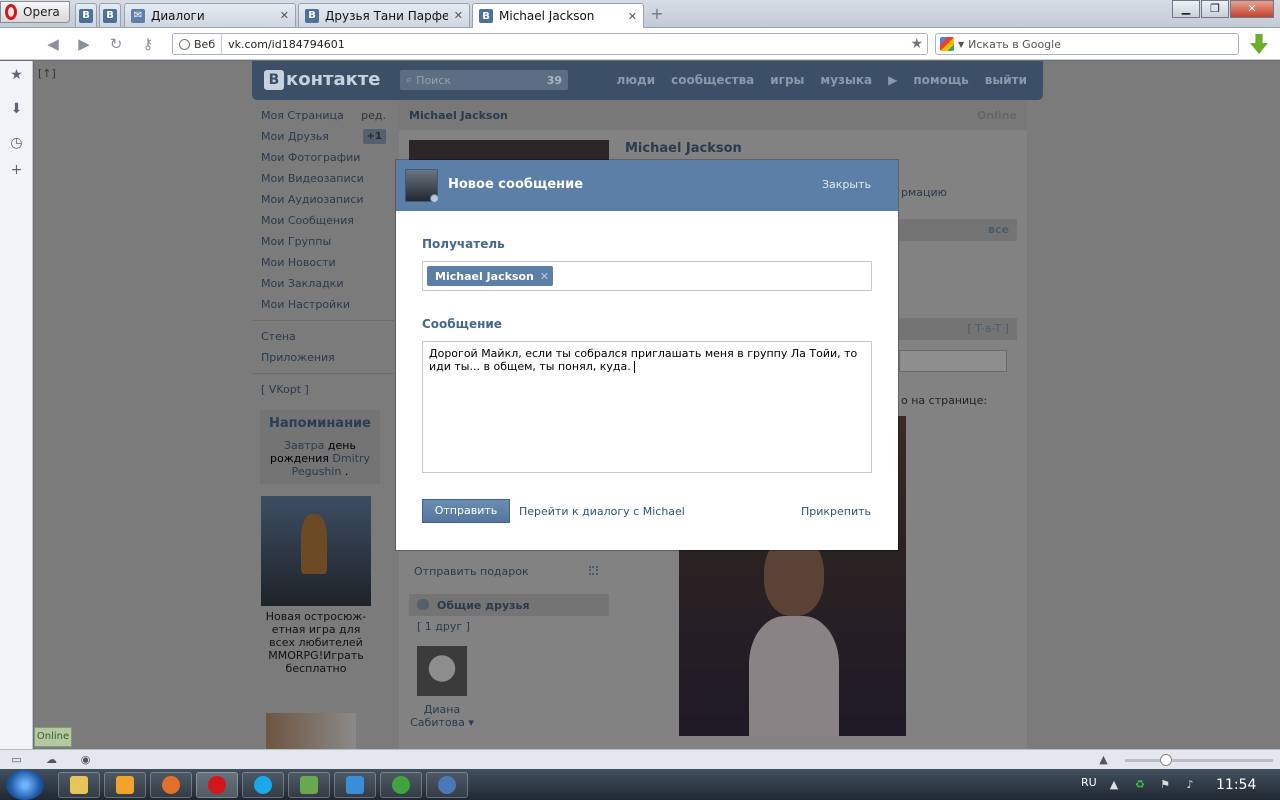 The height and width of the screenshot is (800, 1280). Describe the element at coordinates (323, 304) in the screenshot. I see `sidebar-item-settings: Мои Настройки` at that location.